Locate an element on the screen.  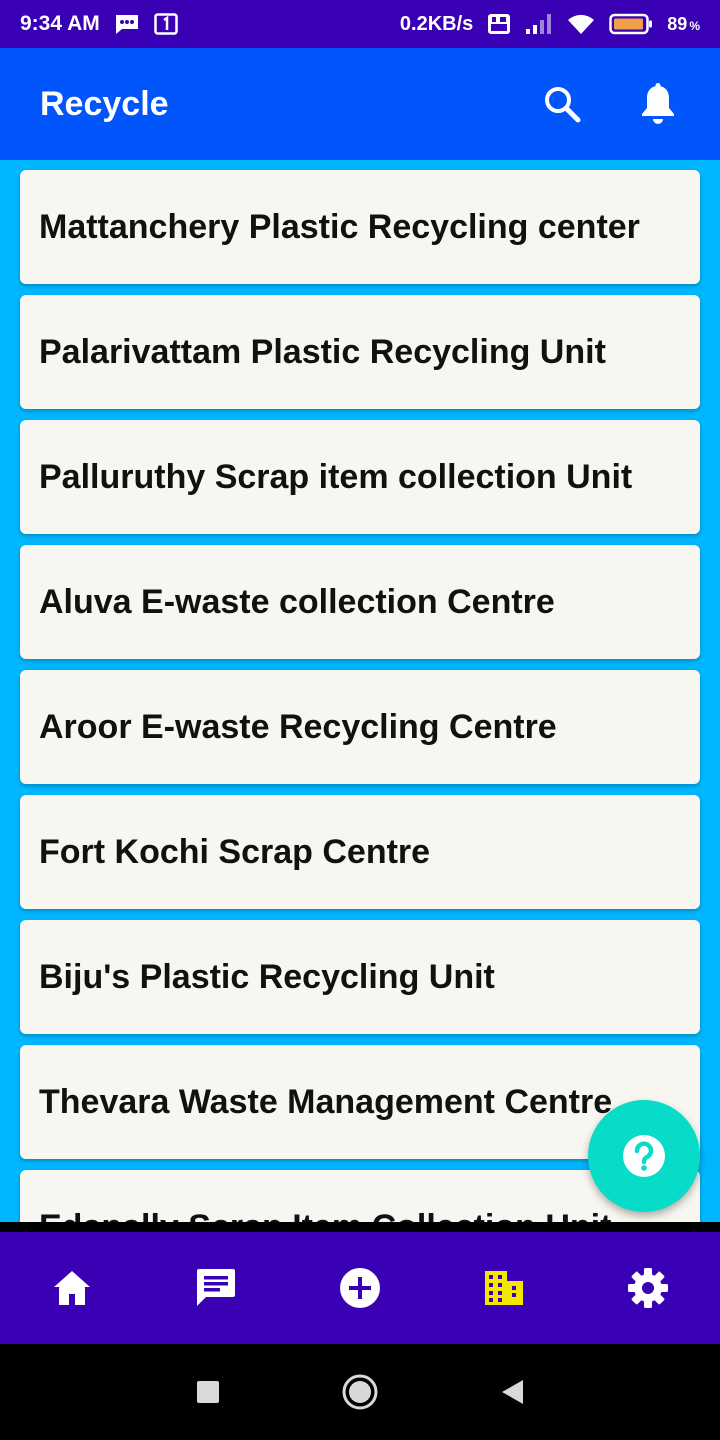
volte-icon is located at coordinates (499, 24).